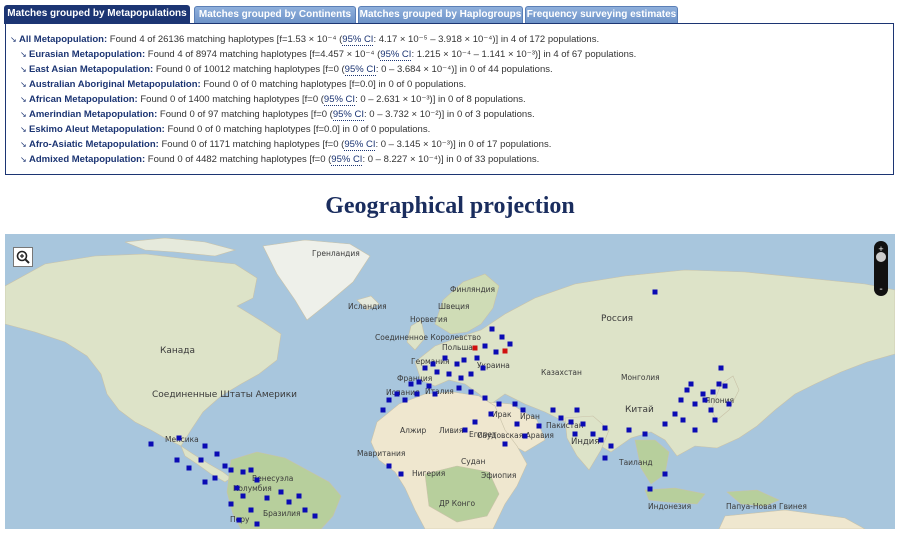 This screenshot has height=534, width=900. Describe the element at coordinates (83, 99) in the screenshot. I see `metapopulation-name: African Metapopulation:` at that location.